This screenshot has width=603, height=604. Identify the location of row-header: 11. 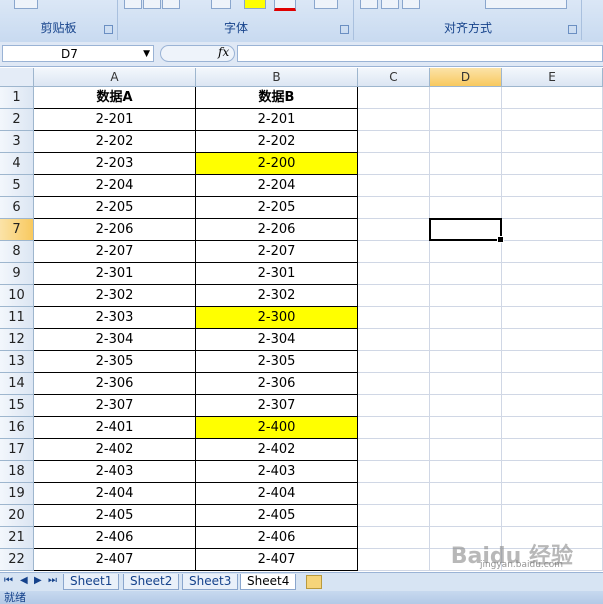
(17, 318).